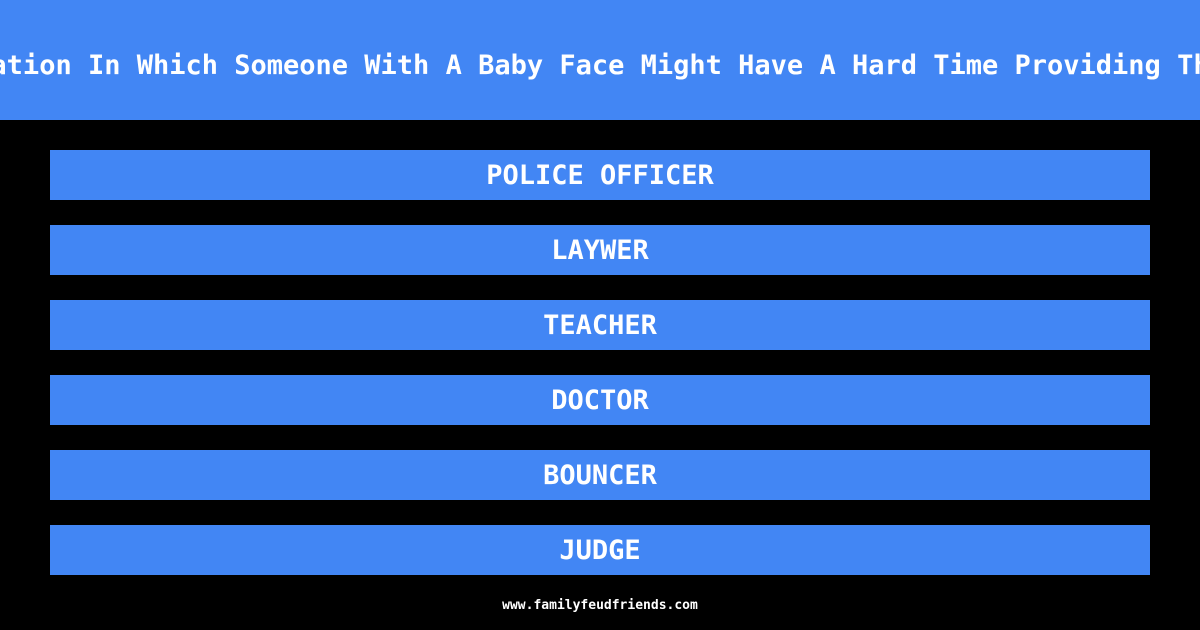  I want to click on answer-label: TEACHER, so click(600, 325).